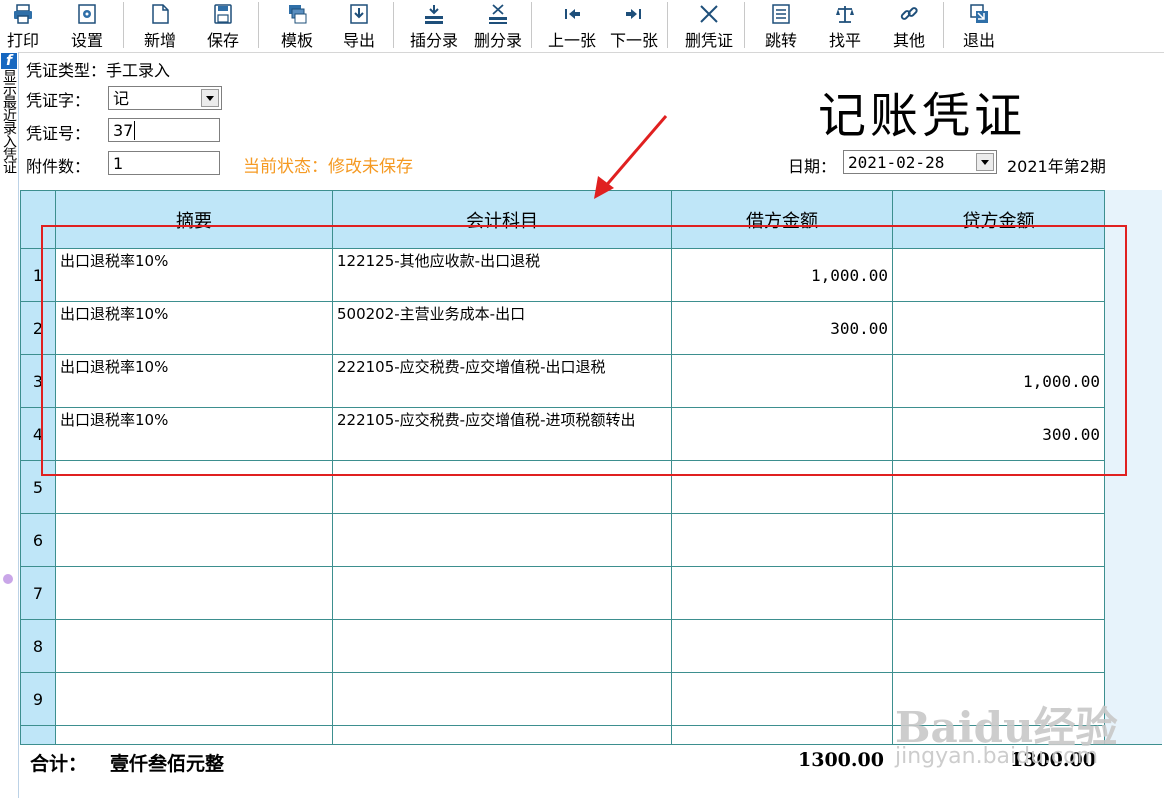  Describe the element at coordinates (160, 26) in the screenshot. I see `toolbar-button-new-document: 新增` at that location.